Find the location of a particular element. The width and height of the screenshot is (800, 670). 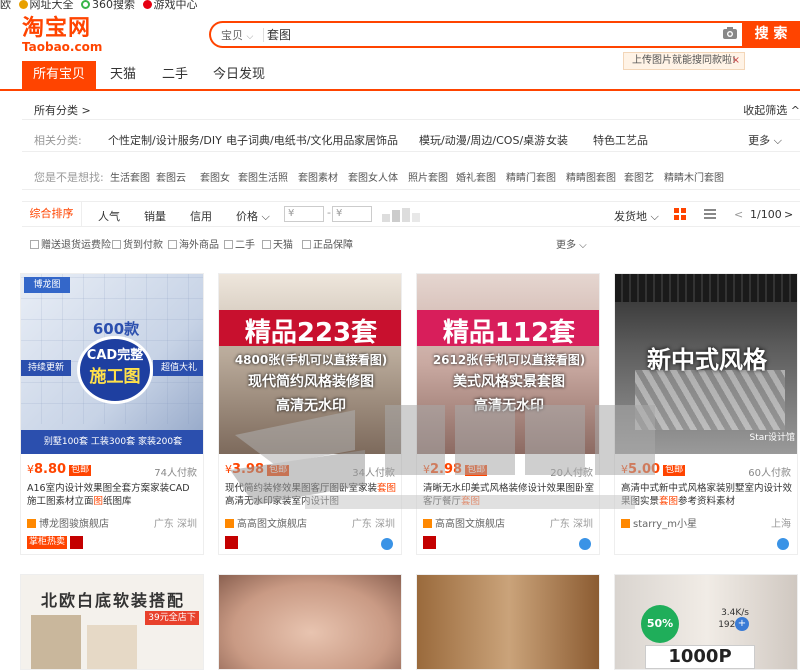

suggest-item: 精睛木门套图 is located at coordinates (694, 176).